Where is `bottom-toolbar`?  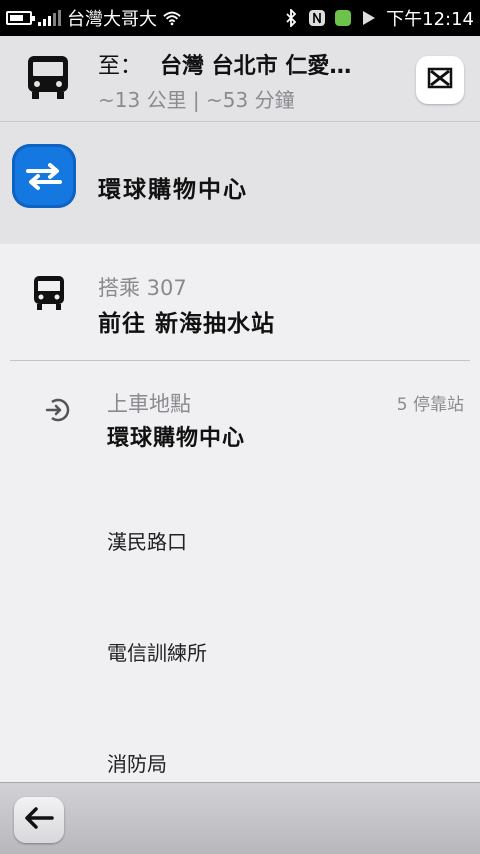 bottom-toolbar is located at coordinates (240, 818).